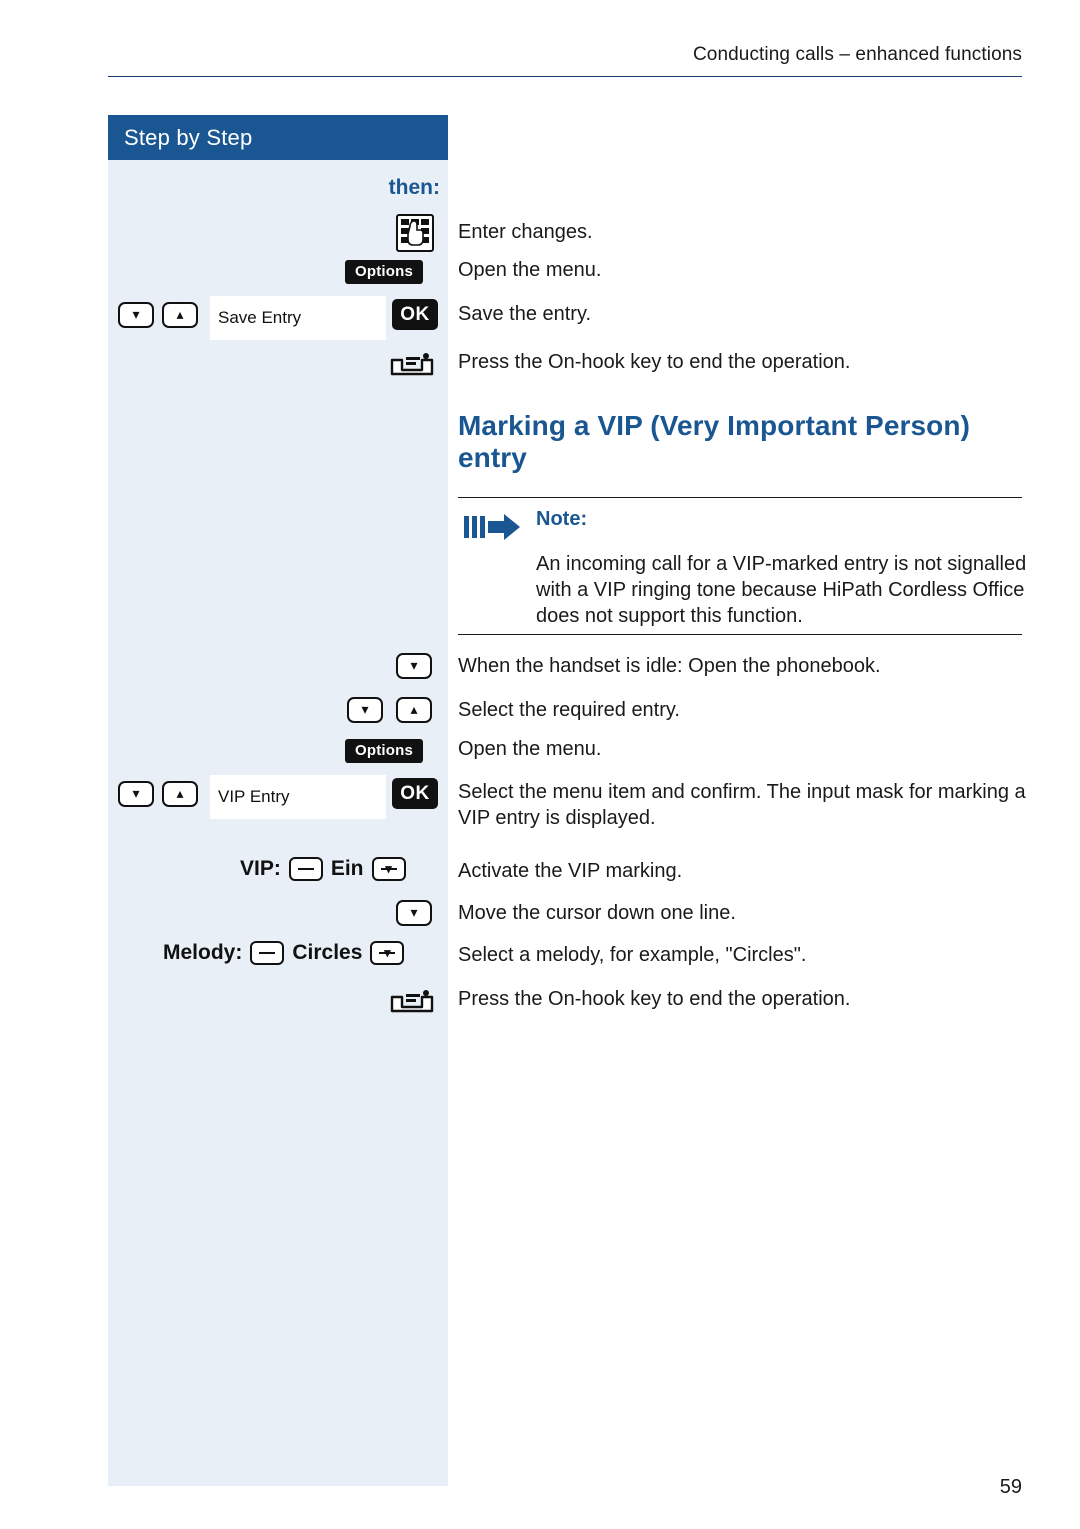  What do you see at coordinates (857, 54) in the screenshot?
I see `running-header: Conducting calls – enhanced functions` at bounding box center [857, 54].